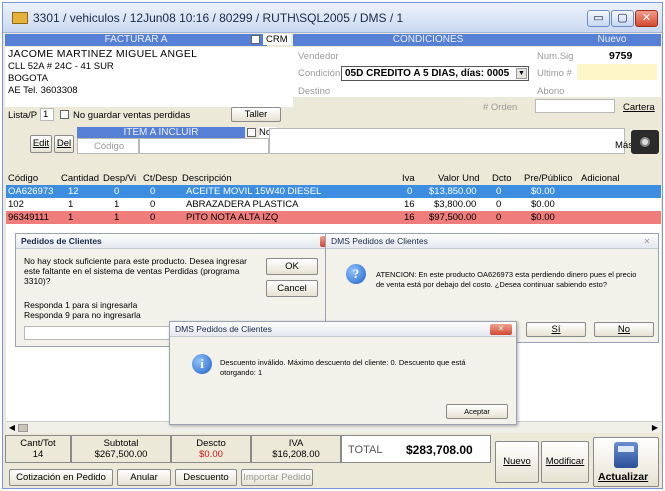 This screenshot has height=491, width=665. I want to click on camera-icon, so click(645, 142).